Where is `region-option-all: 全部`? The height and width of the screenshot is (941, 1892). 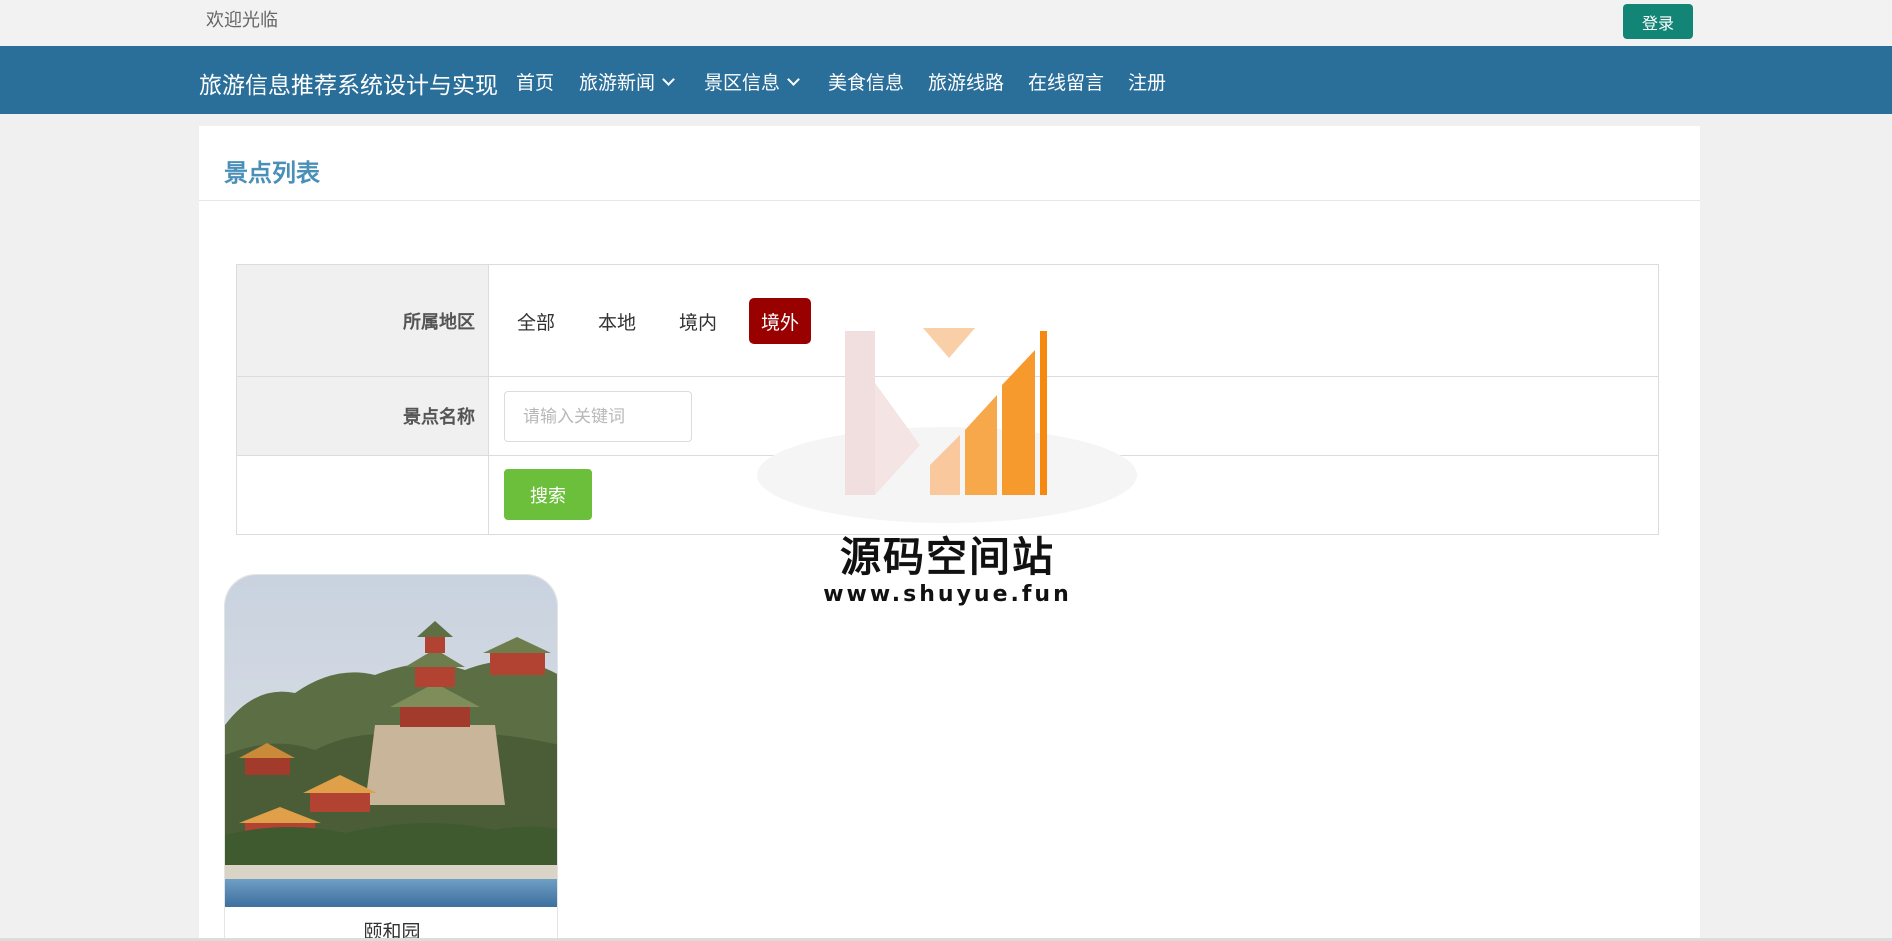 region-option-all: 全部 is located at coordinates (536, 321).